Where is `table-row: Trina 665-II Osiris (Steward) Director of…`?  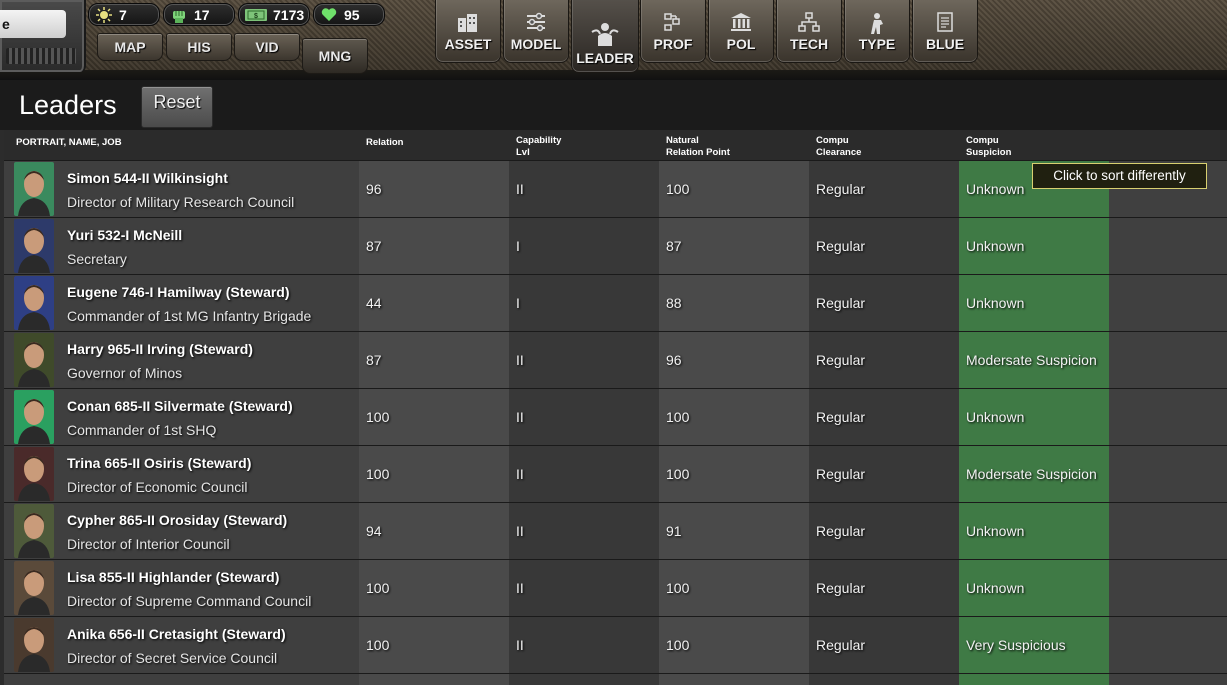
table-row: Trina 665-II Osiris (Steward) Director of… is located at coordinates (615, 474).